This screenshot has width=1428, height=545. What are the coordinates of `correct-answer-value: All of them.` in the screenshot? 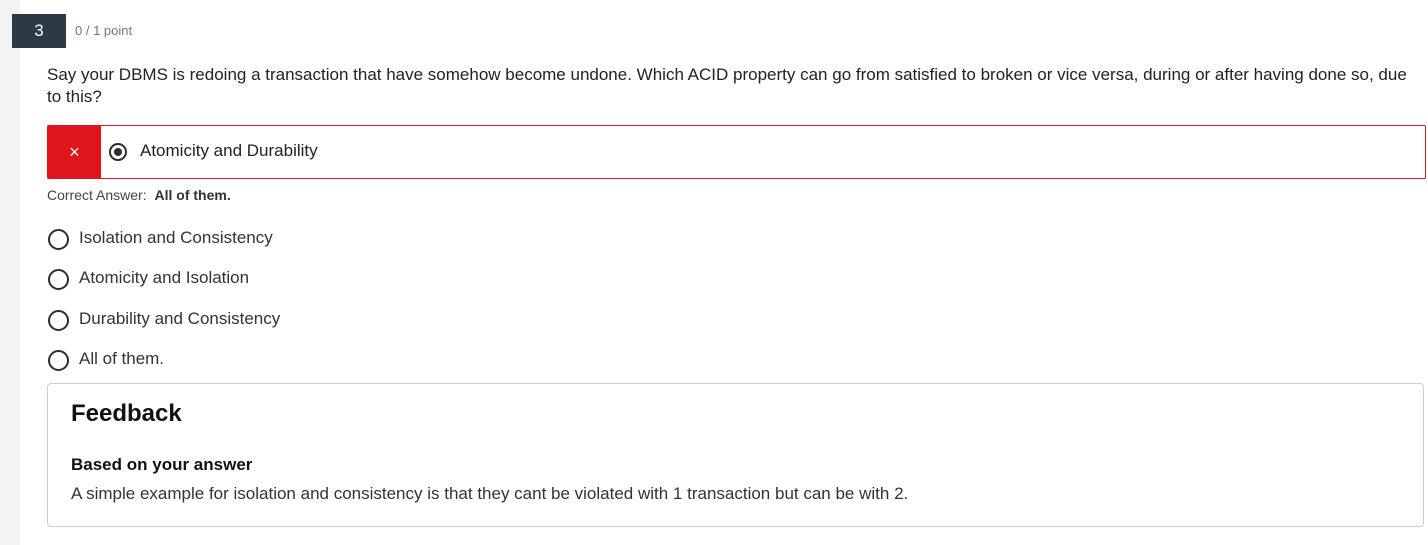 It's located at (192, 195).